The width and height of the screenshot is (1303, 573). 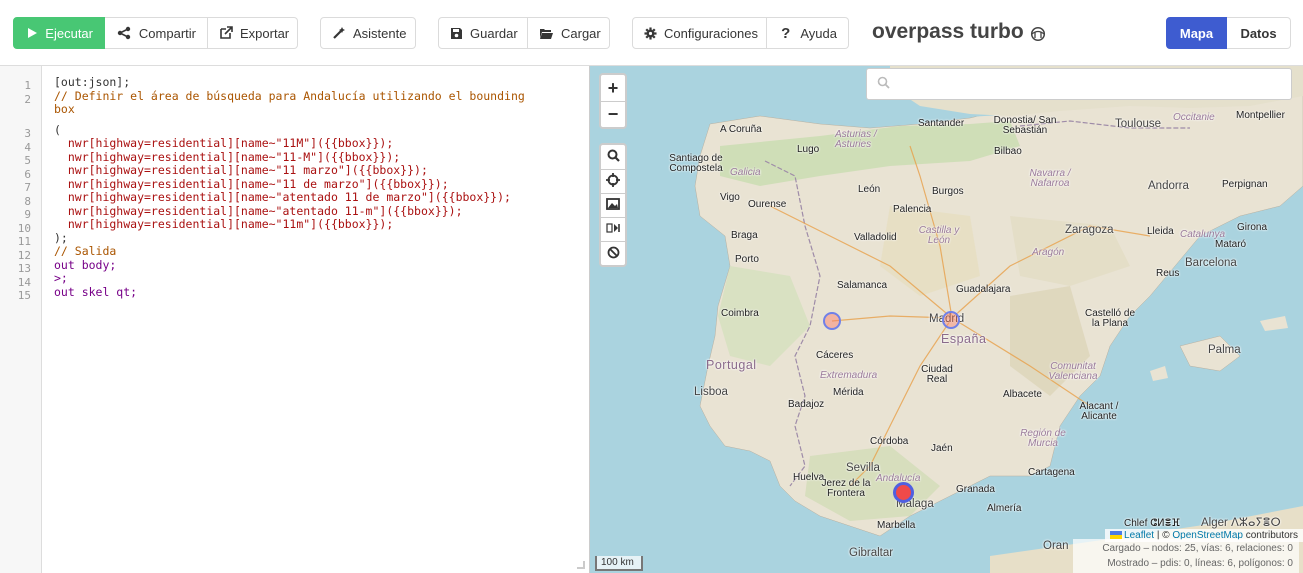 I want to click on ban-icon, so click(x=613, y=254).